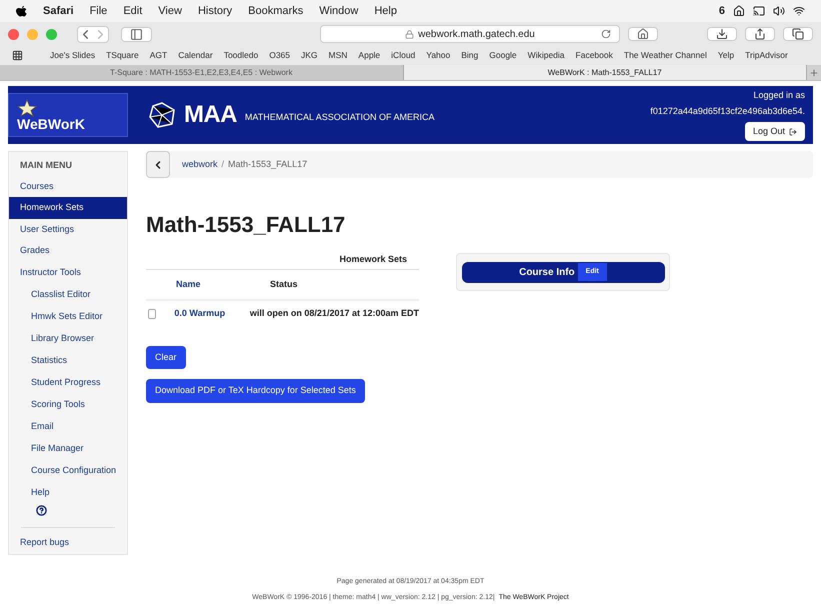  I want to click on sidebar-item: Courses, so click(68, 186).